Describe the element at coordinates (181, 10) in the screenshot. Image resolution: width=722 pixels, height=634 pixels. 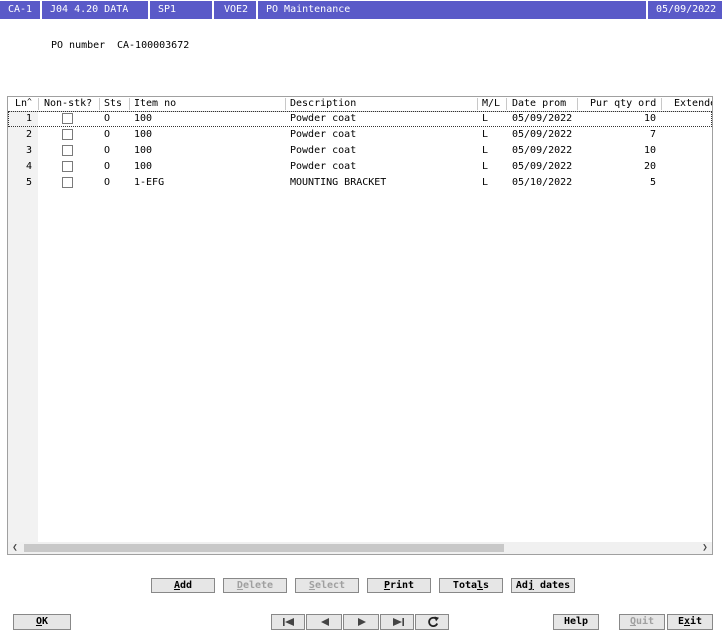
I see `title-subsystem: SP1` at that location.